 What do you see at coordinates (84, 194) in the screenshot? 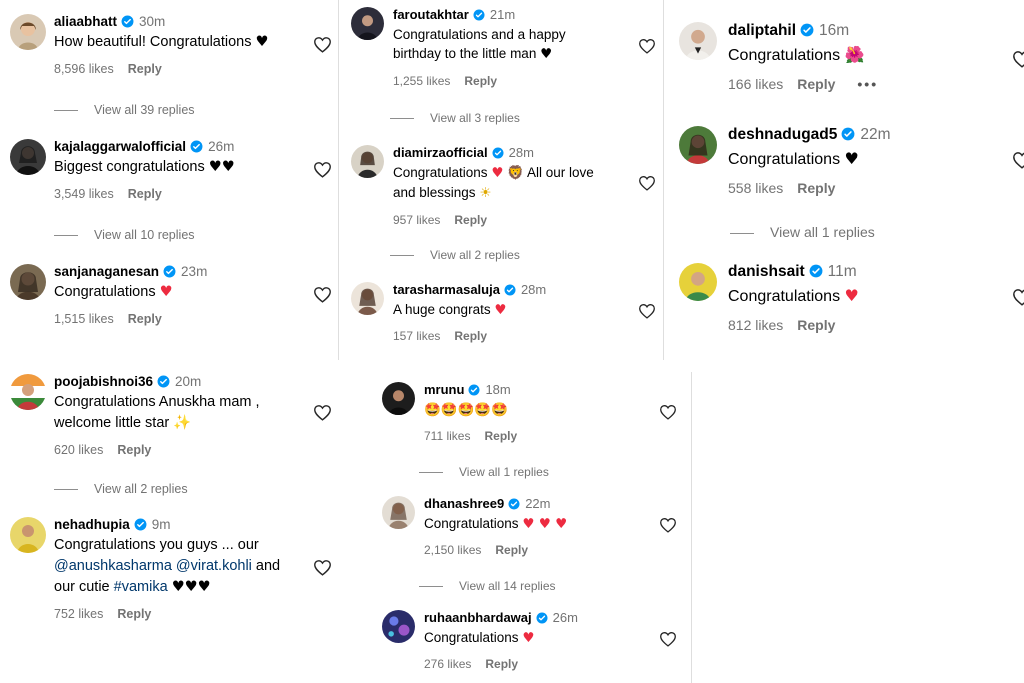
I see `like-count: 3,549 likes` at bounding box center [84, 194].